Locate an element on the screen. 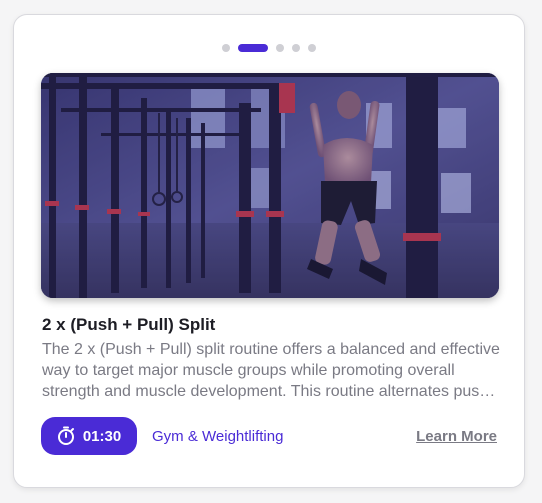 The width and height of the screenshot is (542, 503). learn-more-link: Learn More is located at coordinates (456, 436).